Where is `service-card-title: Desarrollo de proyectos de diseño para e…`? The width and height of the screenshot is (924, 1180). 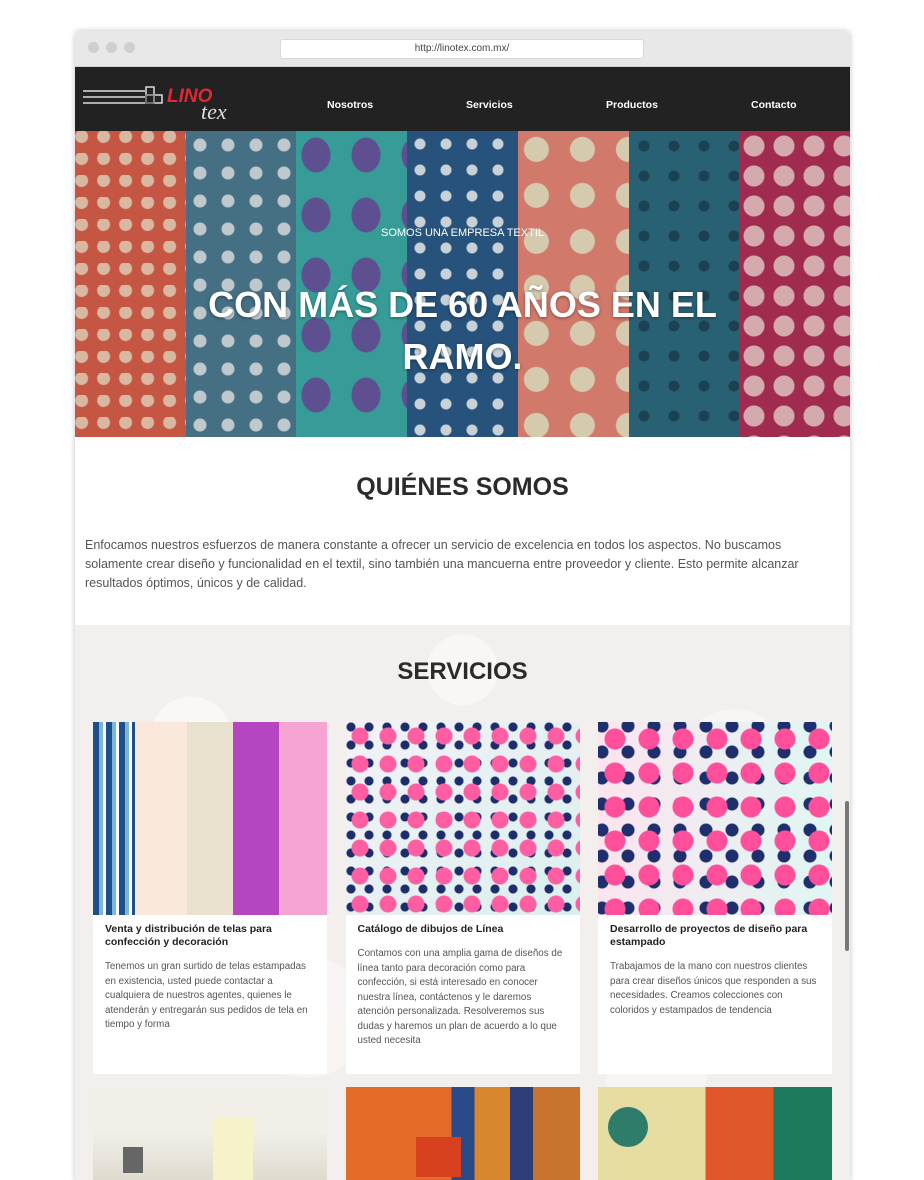 service-card-title: Desarrollo de proyectos de diseño para e… is located at coordinates (709, 935).